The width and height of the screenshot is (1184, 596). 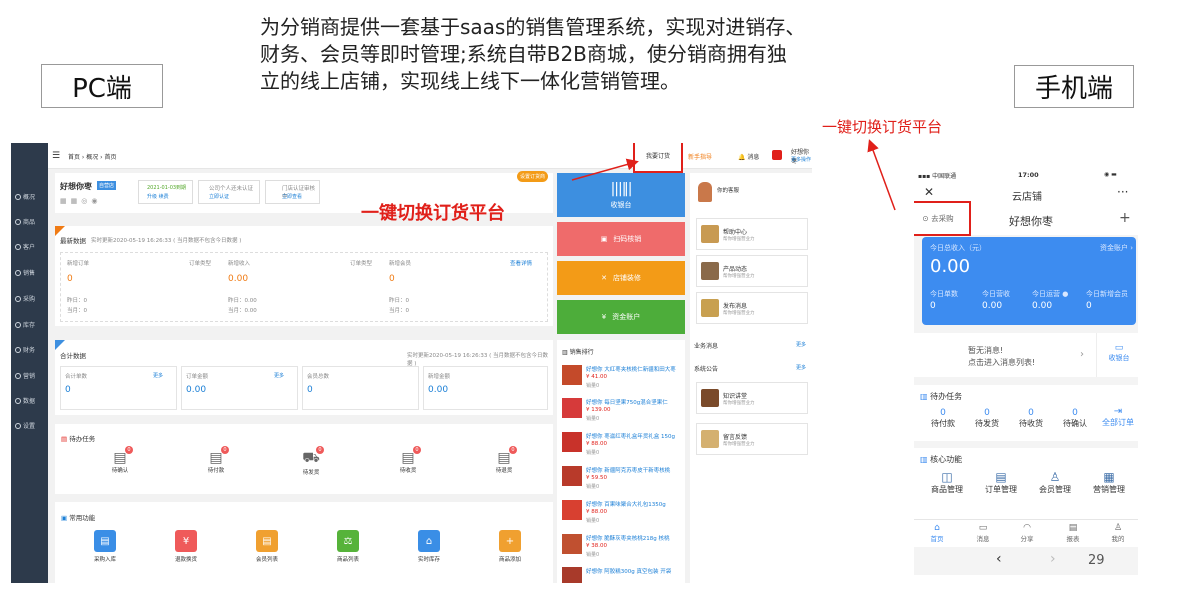 I want to click on home-icon: ⌂, so click(x=937, y=528).